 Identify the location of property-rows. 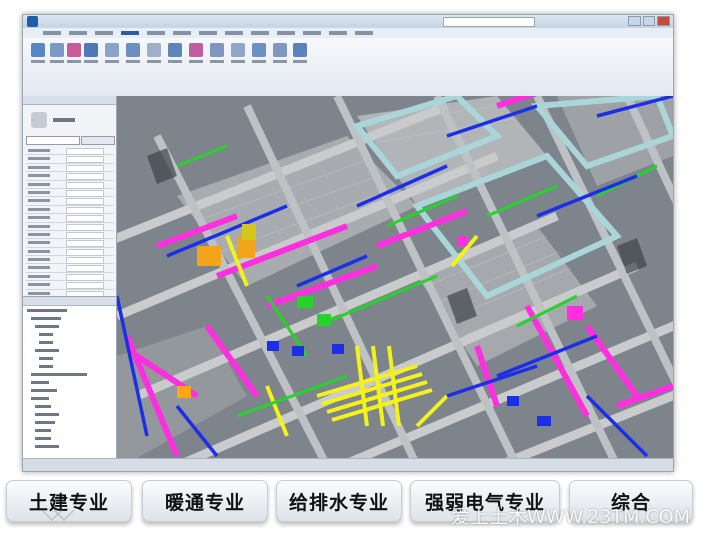
(70, 223).